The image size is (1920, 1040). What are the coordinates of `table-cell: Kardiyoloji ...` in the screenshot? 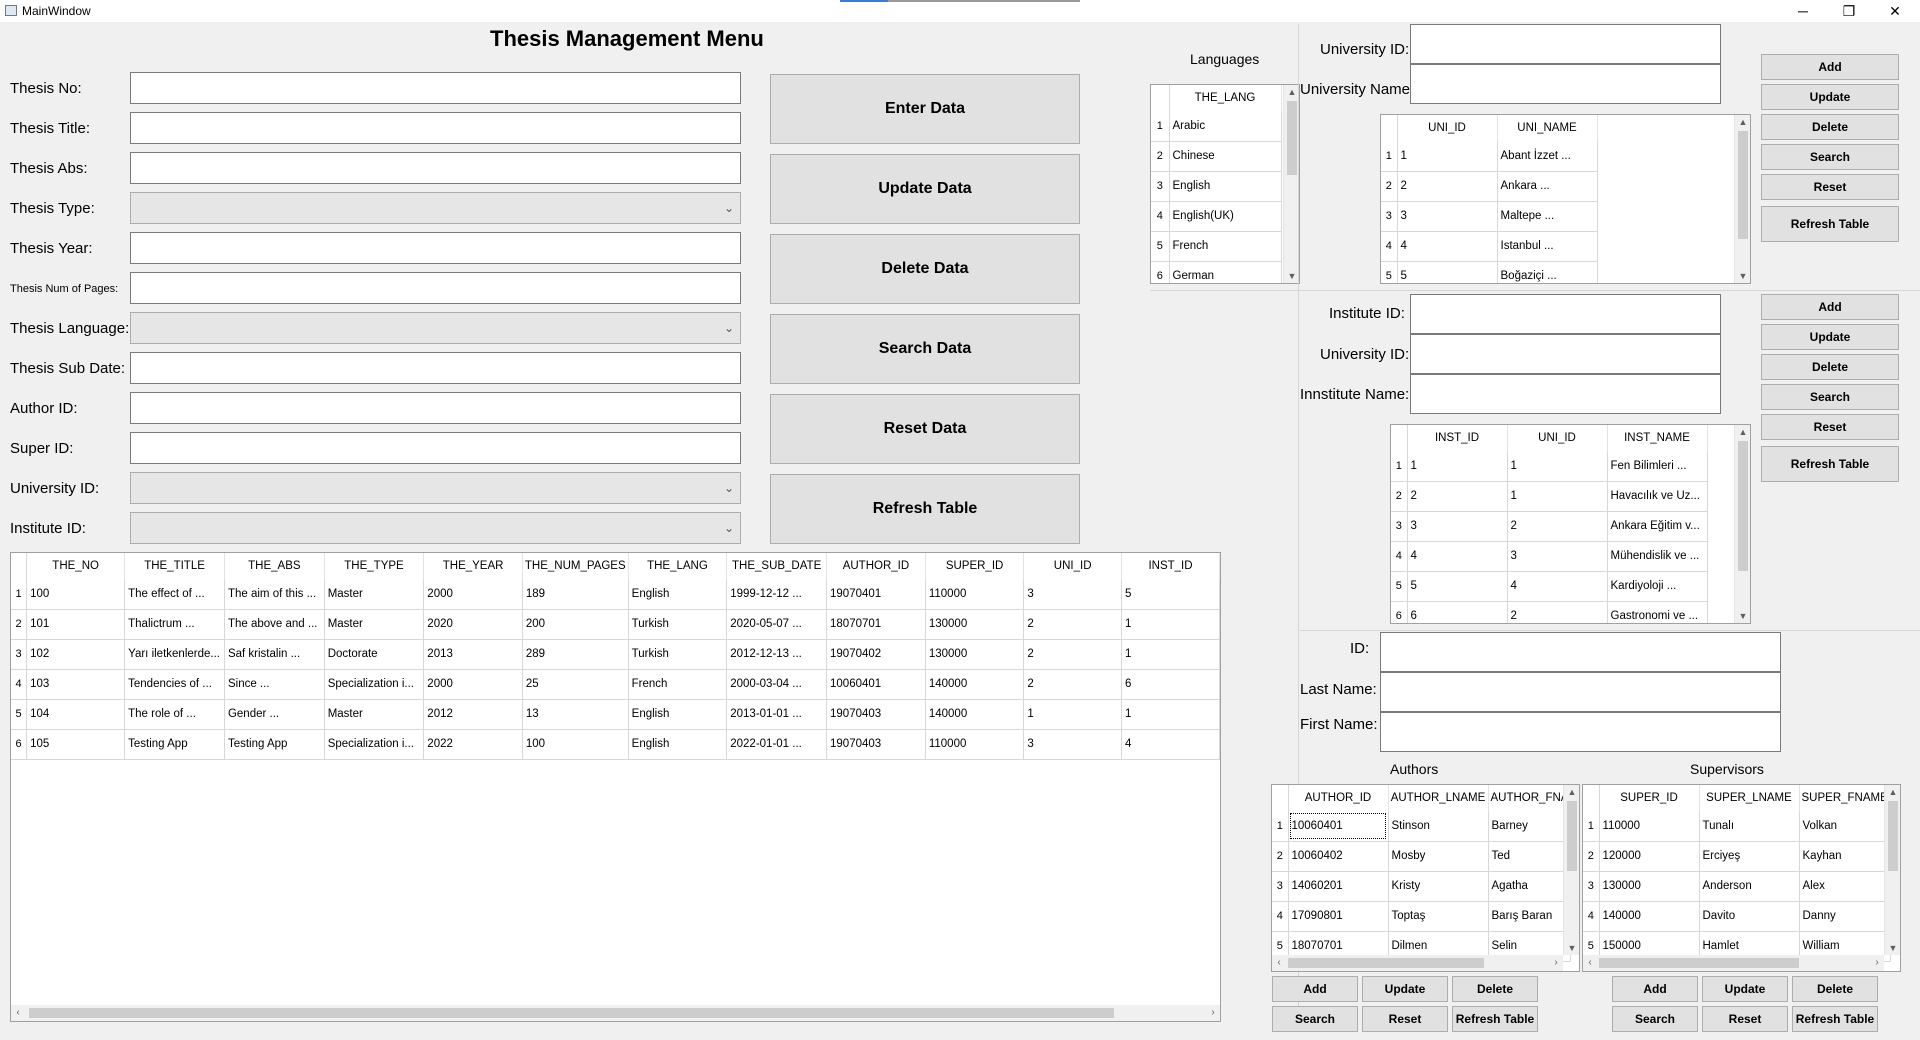 It's located at (1657, 586).